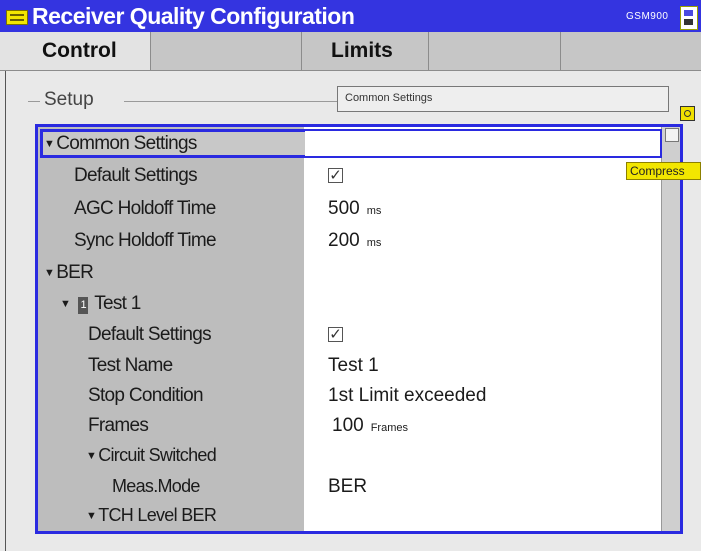  What do you see at coordinates (689, 18) in the screenshot?
I see `screen-toggle-icon` at bounding box center [689, 18].